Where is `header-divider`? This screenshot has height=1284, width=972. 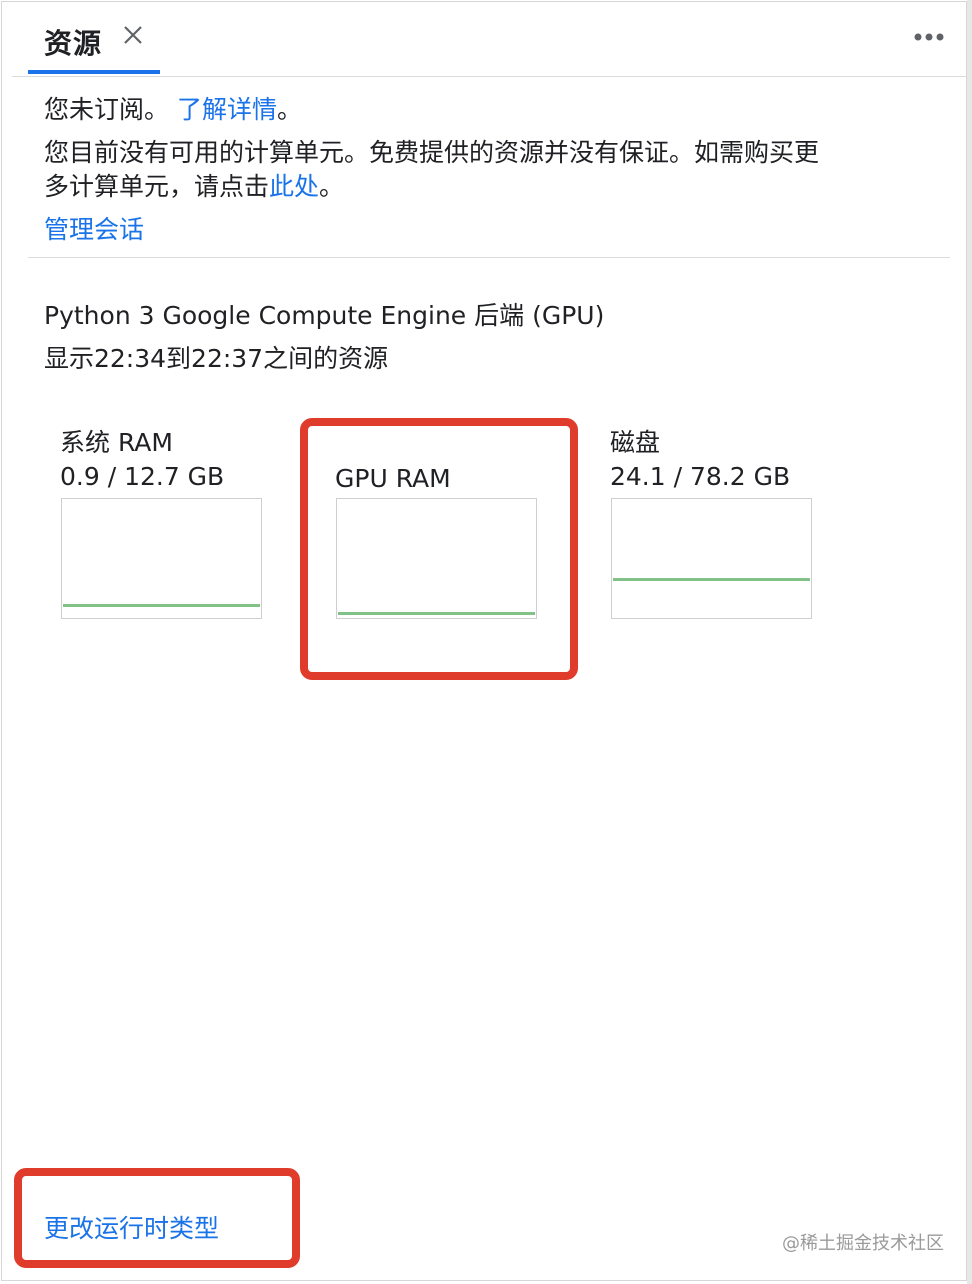
header-divider is located at coordinates (489, 76).